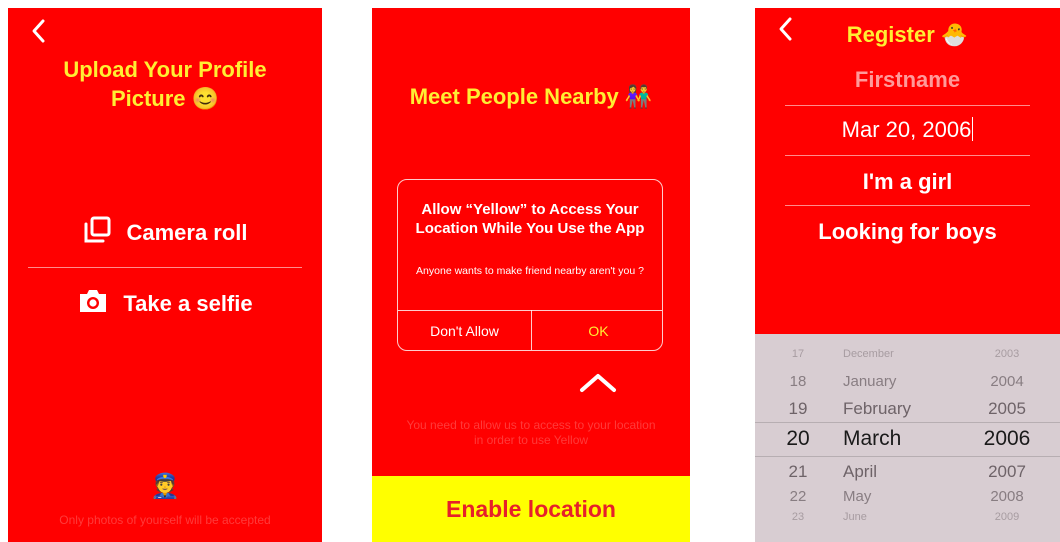 The width and height of the screenshot is (1060, 542). I want to click on picker-row: 23 June 2009, so click(907, 517).